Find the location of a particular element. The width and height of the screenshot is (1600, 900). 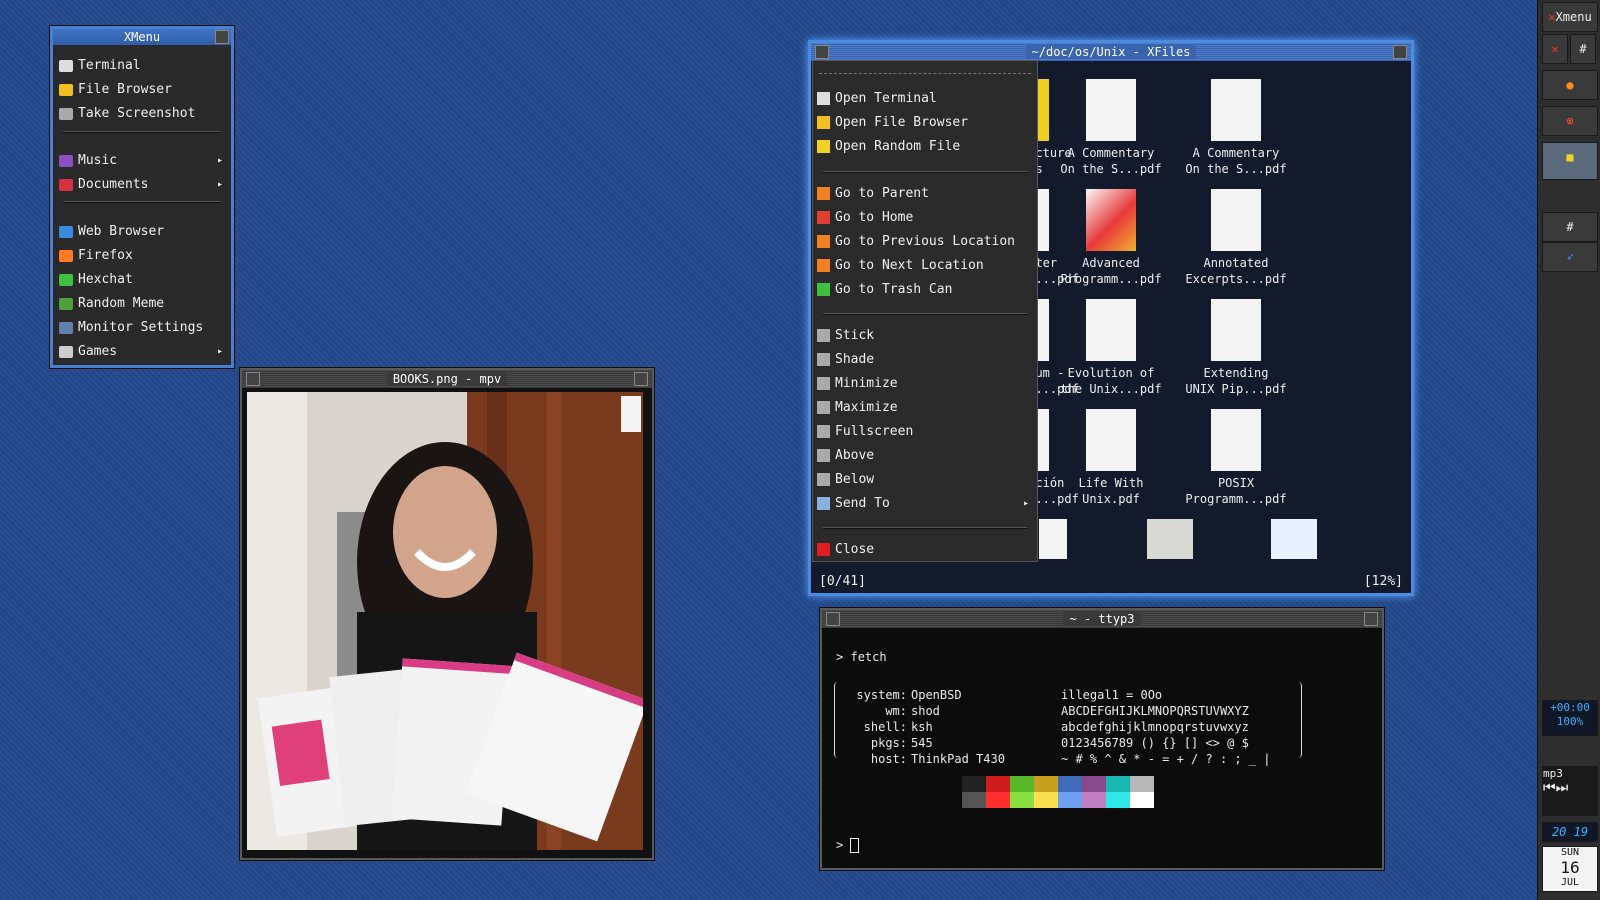

hash-icon: # is located at coordinates (1570, 227).